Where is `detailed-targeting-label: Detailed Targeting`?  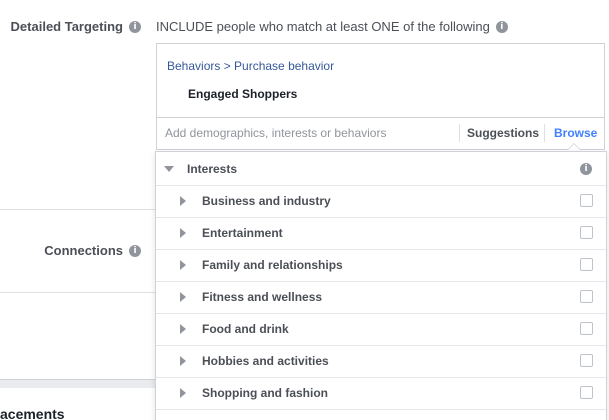 detailed-targeting-label: Detailed Targeting is located at coordinates (66, 26).